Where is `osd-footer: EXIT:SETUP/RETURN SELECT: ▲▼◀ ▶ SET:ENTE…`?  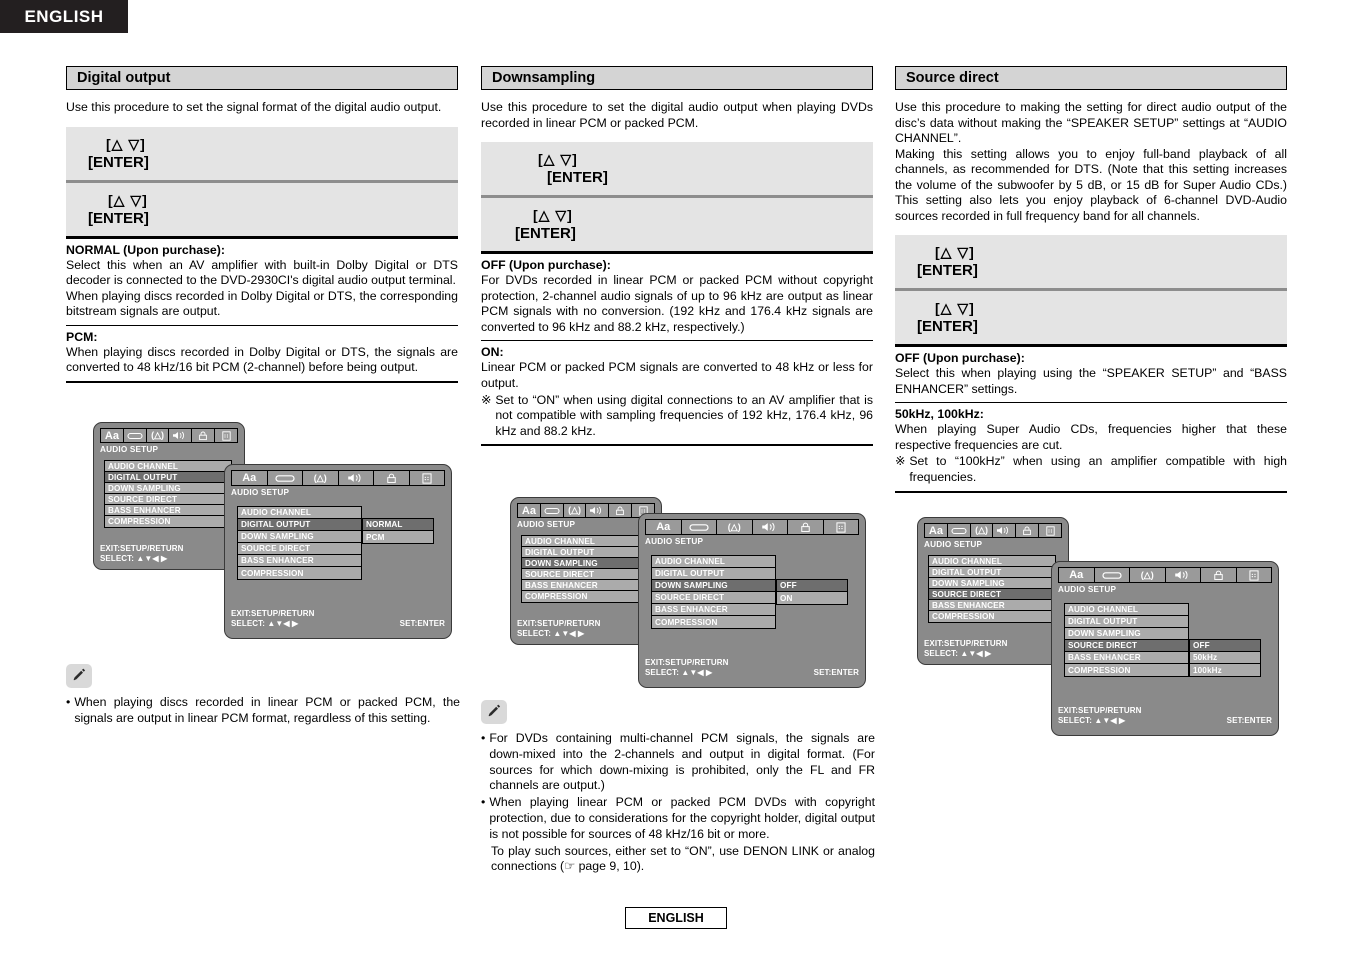 osd-footer: EXIT:SETUP/RETURN SELECT: ▲▼◀ ▶ SET:ENTE… is located at coordinates (338, 618).